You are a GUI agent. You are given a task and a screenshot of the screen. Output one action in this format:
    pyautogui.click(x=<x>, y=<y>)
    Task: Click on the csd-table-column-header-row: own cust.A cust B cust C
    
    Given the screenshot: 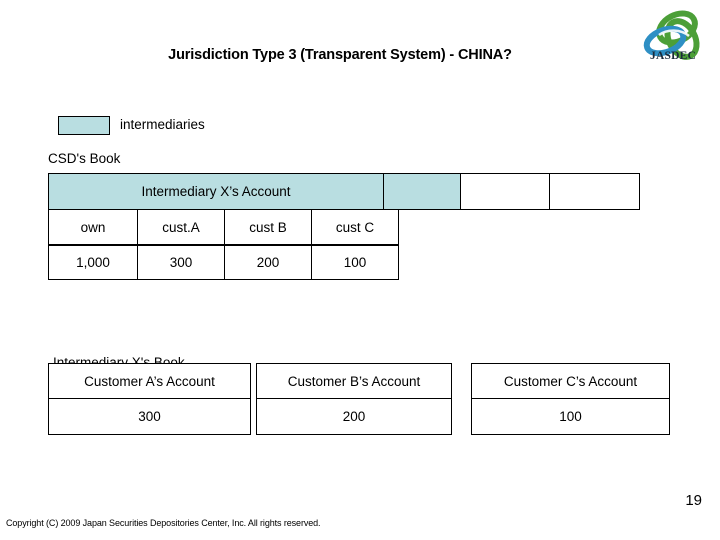 What is the action you would take?
    pyautogui.click(x=344, y=227)
    